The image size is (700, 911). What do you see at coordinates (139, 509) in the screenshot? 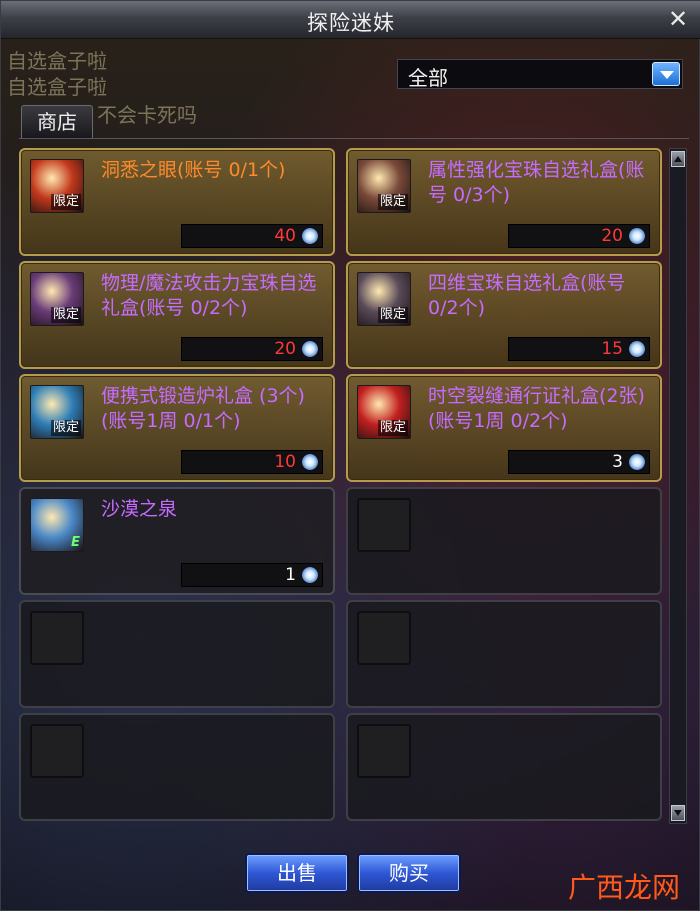
I see `item-title: 沙漠之泉` at bounding box center [139, 509].